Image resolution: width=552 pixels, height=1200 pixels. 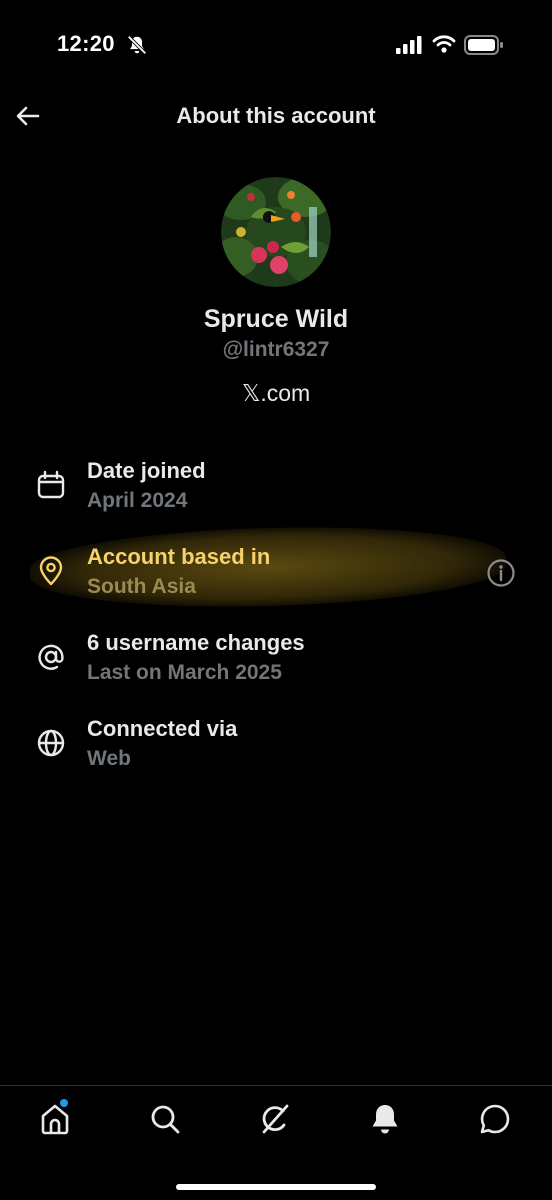 What do you see at coordinates (86, 43) in the screenshot?
I see `status-time: 12:20` at bounding box center [86, 43].